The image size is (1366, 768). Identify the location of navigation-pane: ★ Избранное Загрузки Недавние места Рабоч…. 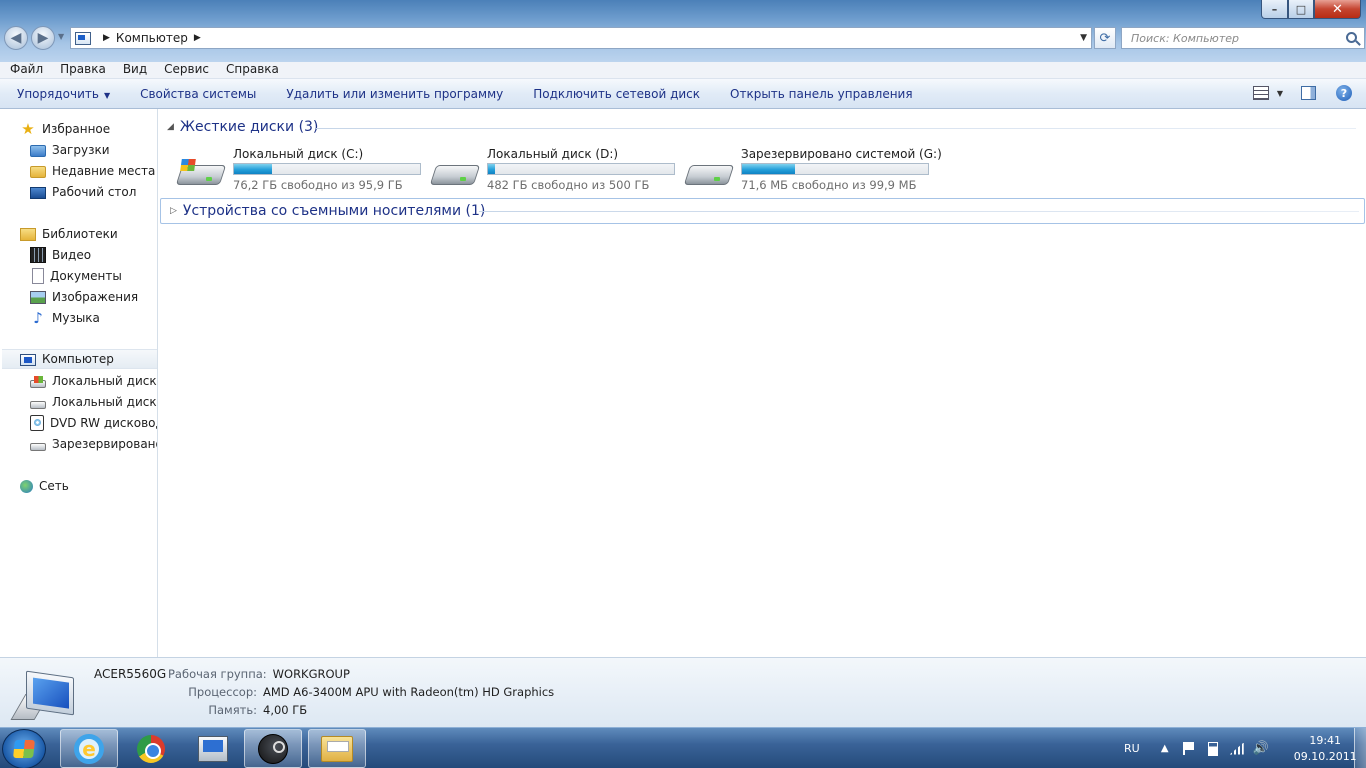
(79, 383).